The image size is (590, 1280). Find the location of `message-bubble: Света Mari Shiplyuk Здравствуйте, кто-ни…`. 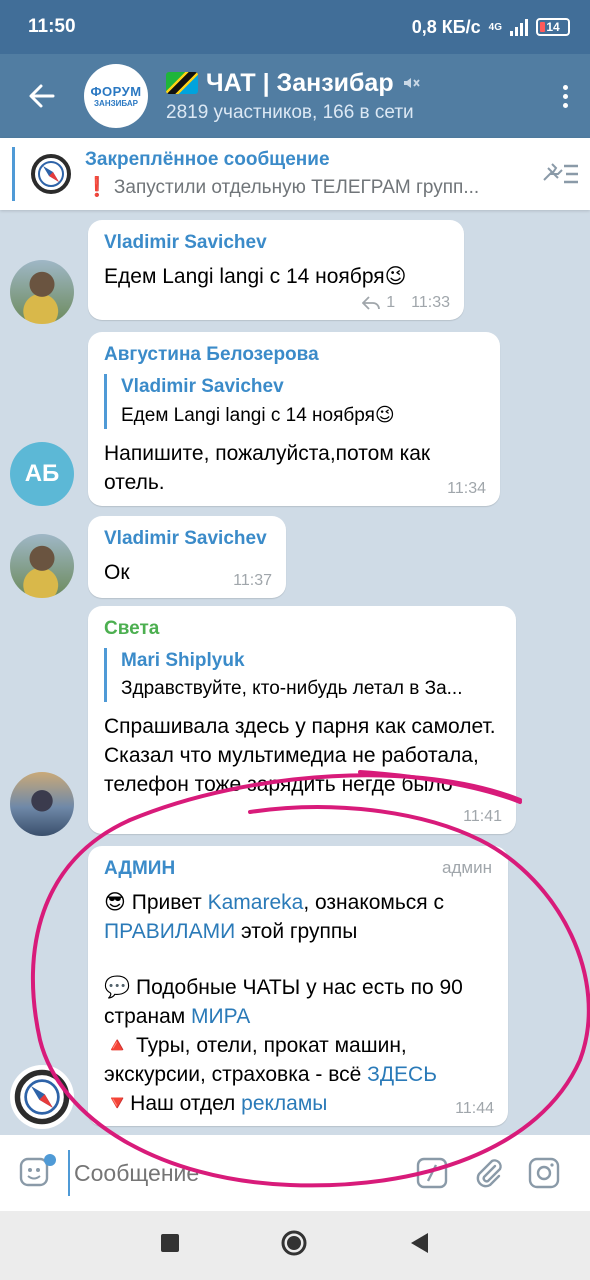

message-bubble: Света Mari Shiplyuk Здравствуйте, кто-ни… is located at coordinates (302, 720).